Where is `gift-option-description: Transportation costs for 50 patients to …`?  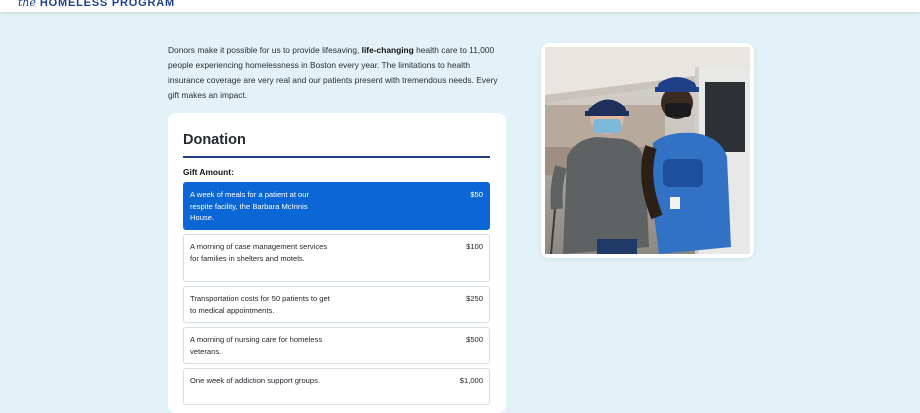
gift-option-description: Transportation costs for 50 patients to … is located at coordinates (260, 304).